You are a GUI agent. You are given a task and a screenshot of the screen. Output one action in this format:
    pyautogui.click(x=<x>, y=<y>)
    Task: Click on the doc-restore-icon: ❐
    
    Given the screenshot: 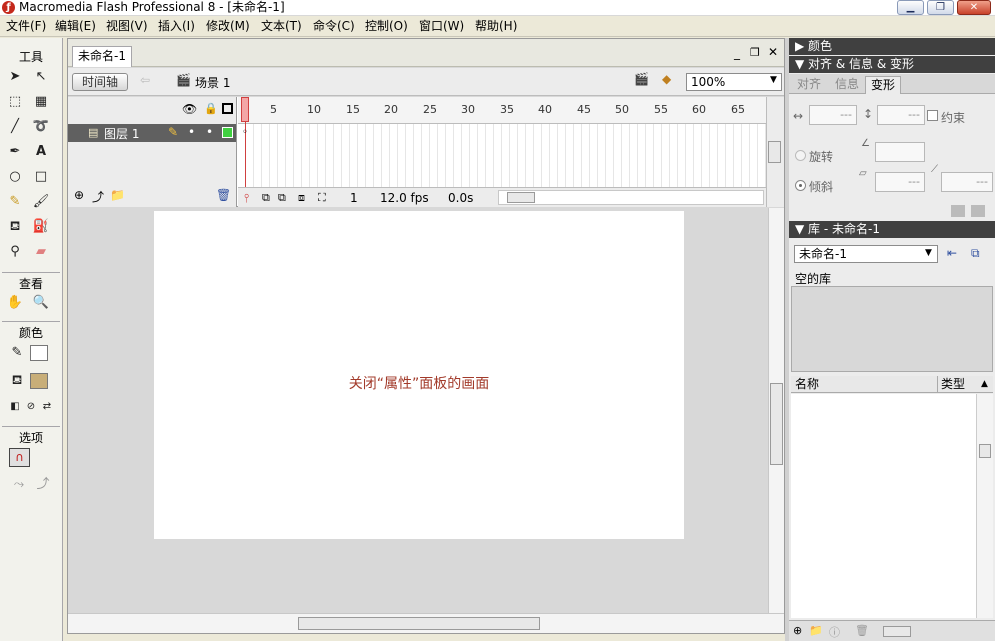 What is the action you would take?
    pyautogui.click(x=755, y=52)
    